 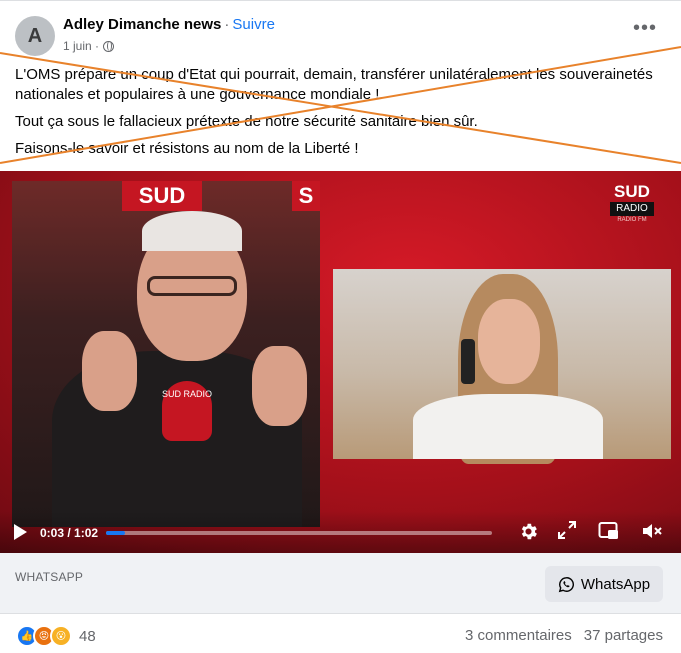 I want to click on sud-radio-logo: SUD RADIO RADIO FM, so click(x=632, y=203).